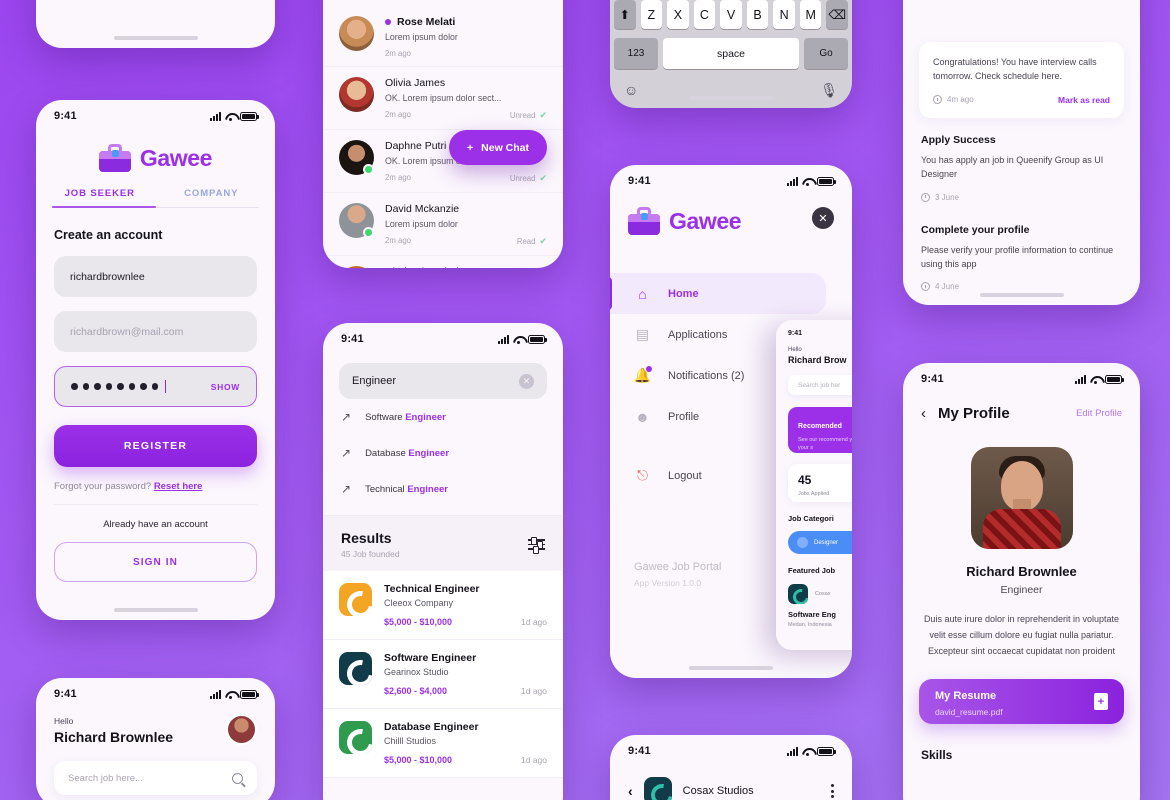 The width and height of the screenshot is (1170, 800). Describe the element at coordinates (526, 241) in the screenshot. I see `chat-state: Read` at that location.